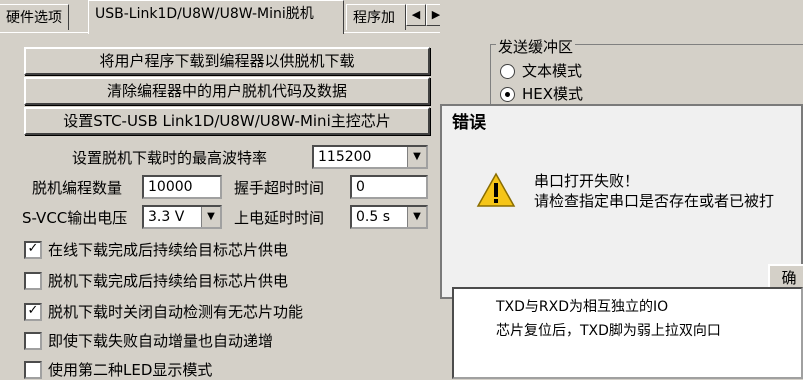 This screenshot has width=803, height=380. What do you see at coordinates (227, 91) in the screenshot?
I see `clear-offline-code-button: 清除编程器中的用户脱机代码及数据` at bounding box center [227, 91].